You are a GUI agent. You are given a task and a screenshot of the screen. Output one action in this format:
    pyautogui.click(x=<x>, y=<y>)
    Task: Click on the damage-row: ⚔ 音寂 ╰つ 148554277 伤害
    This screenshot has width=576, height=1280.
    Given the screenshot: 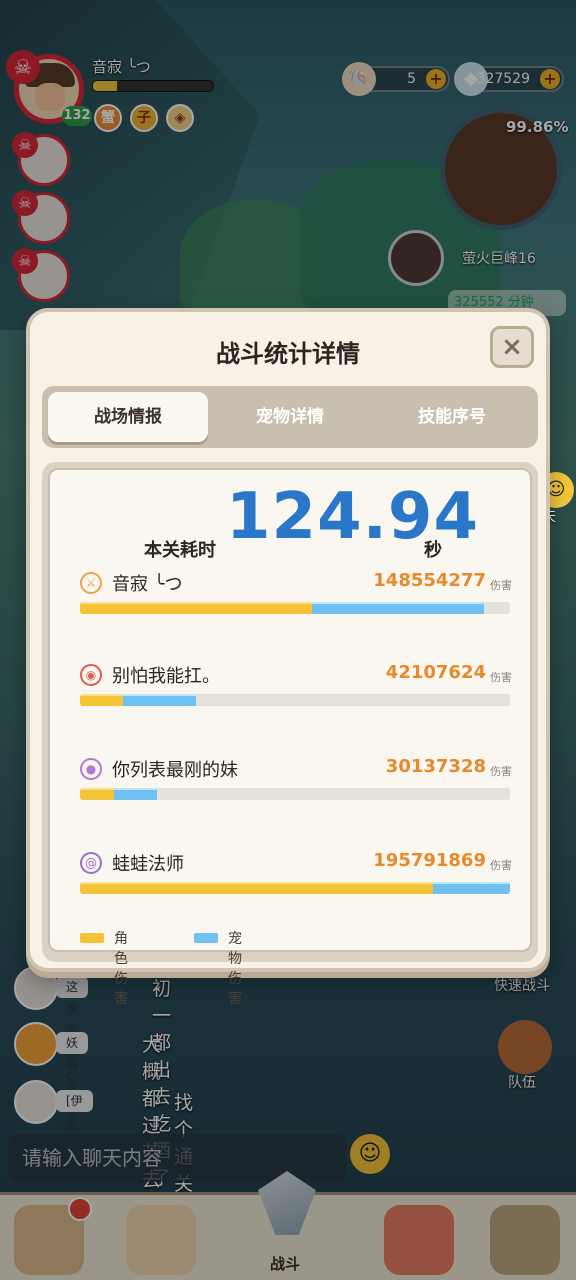 What is the action you would take?
    pyautogui.click(x=296, y=596)
    